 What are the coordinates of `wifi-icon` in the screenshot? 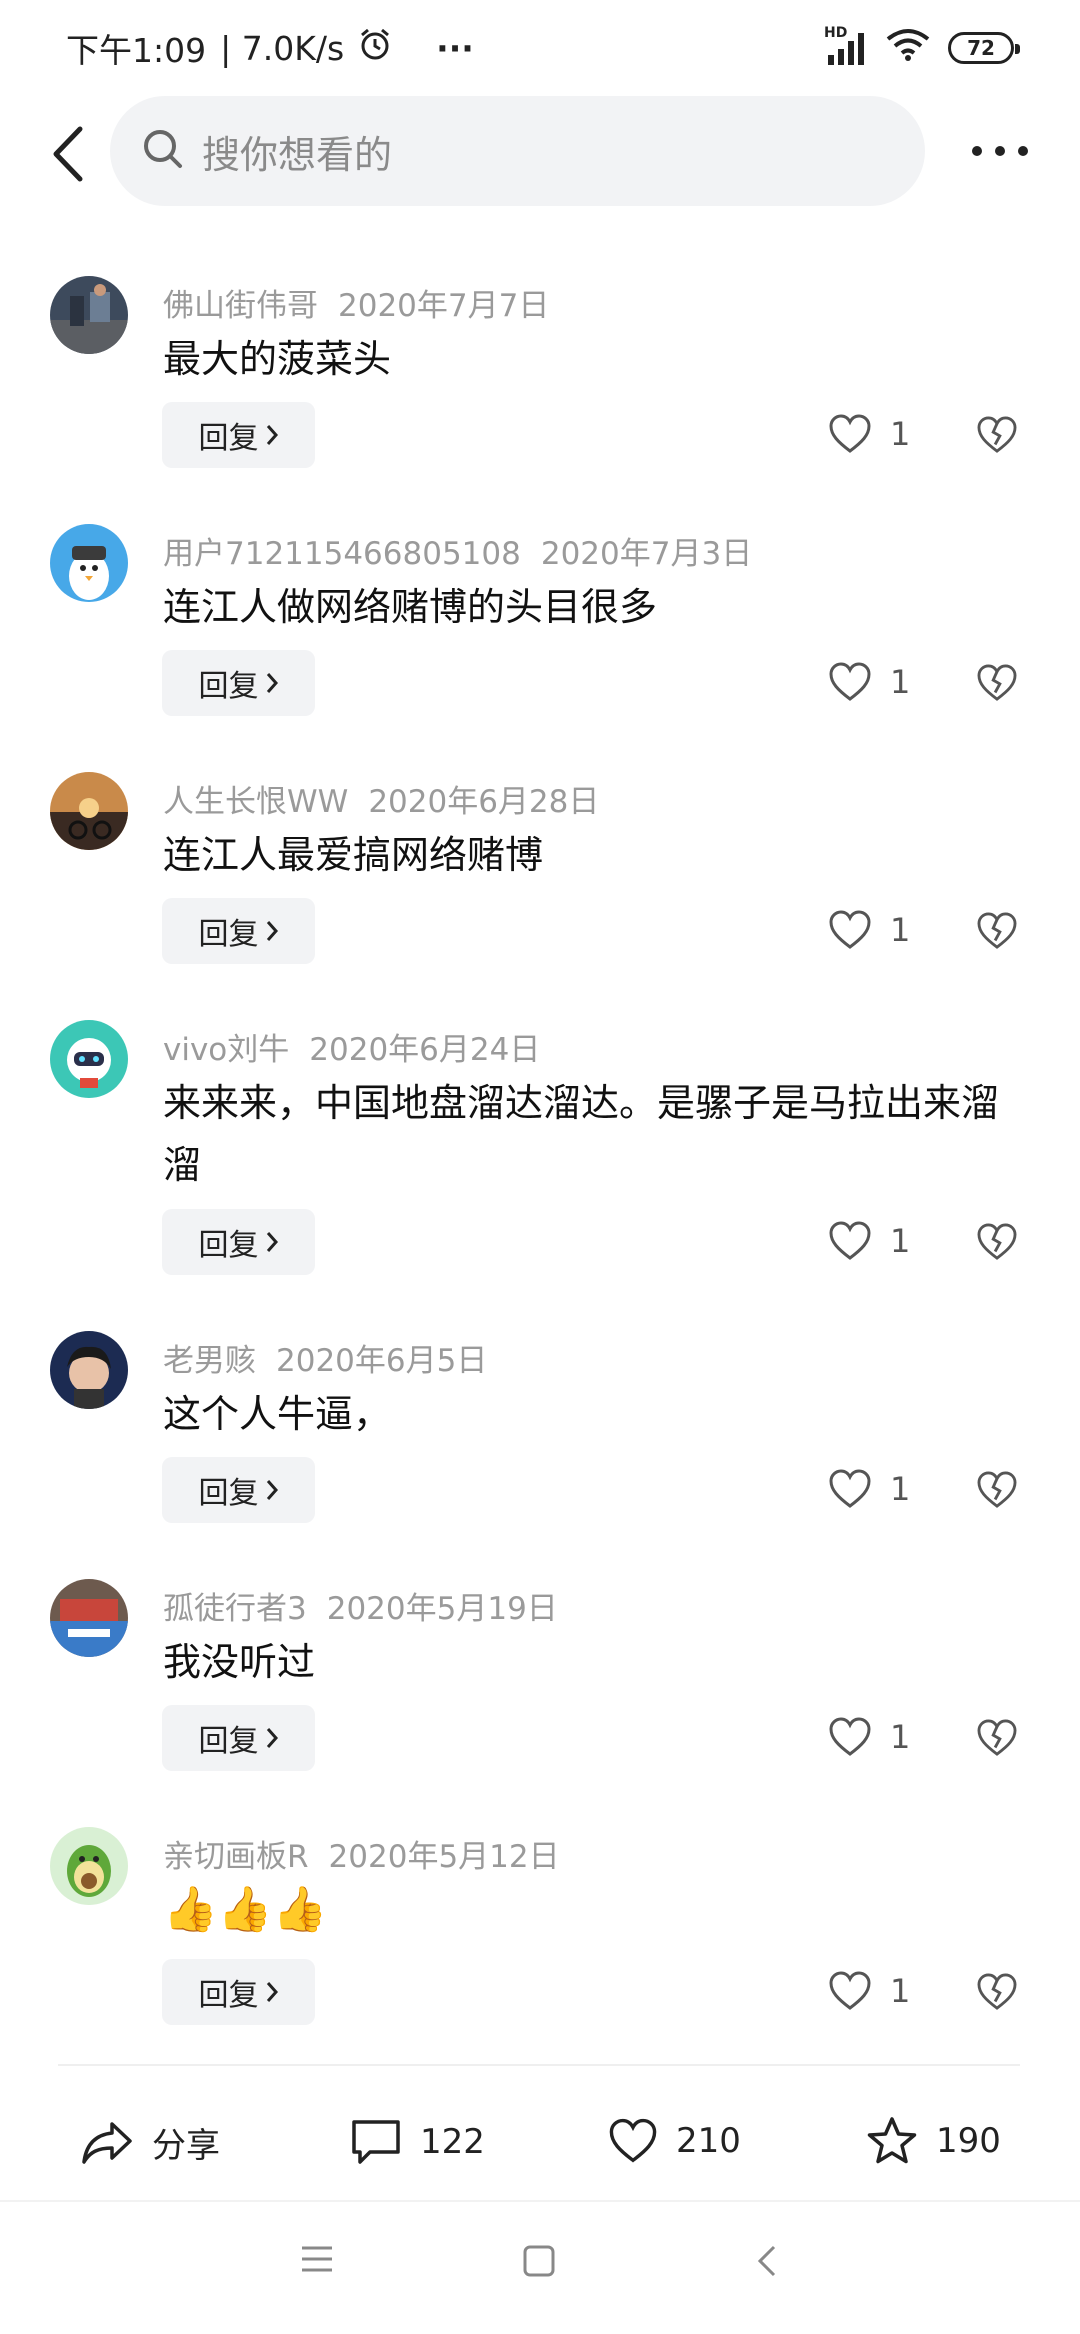 It's located at (908, 48).